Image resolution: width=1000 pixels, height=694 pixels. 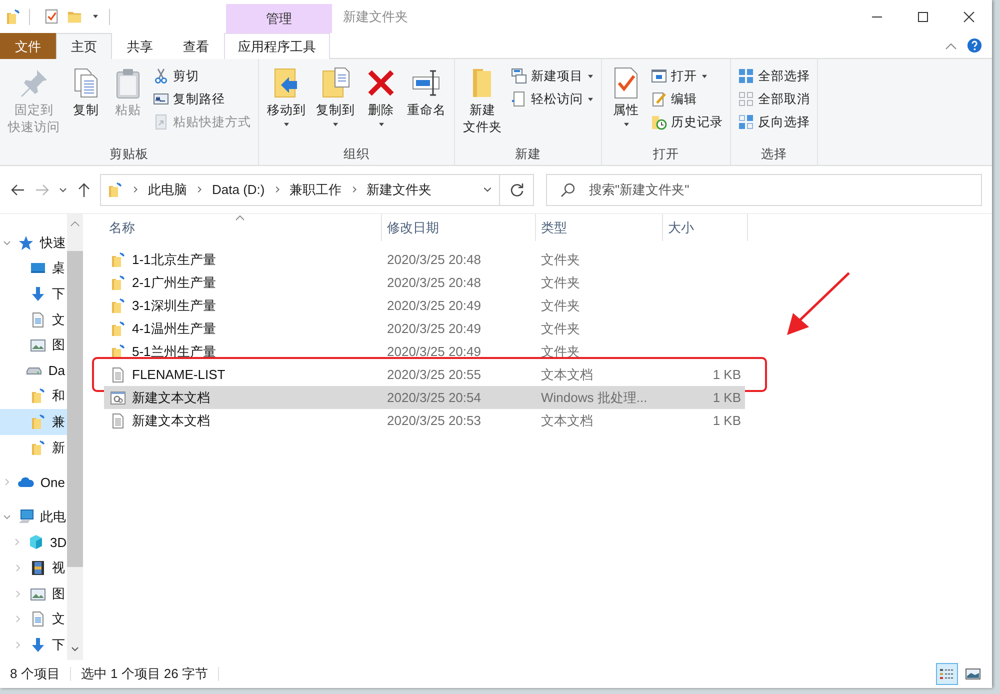 I want to click on address-bar: 此电脑 Data (D:) 兼职工作 新建文件夹, so click(x=300, y=190).